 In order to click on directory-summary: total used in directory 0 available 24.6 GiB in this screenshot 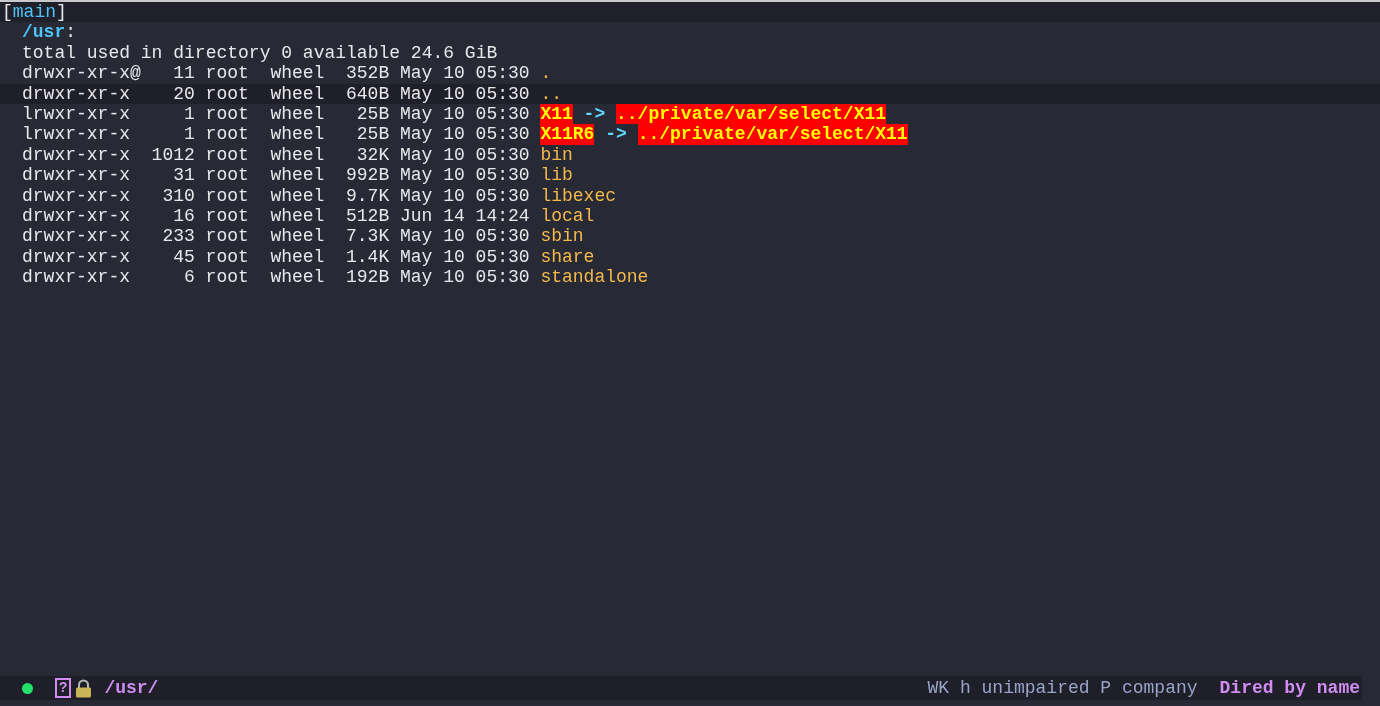, I will do `click(260, 52)`.